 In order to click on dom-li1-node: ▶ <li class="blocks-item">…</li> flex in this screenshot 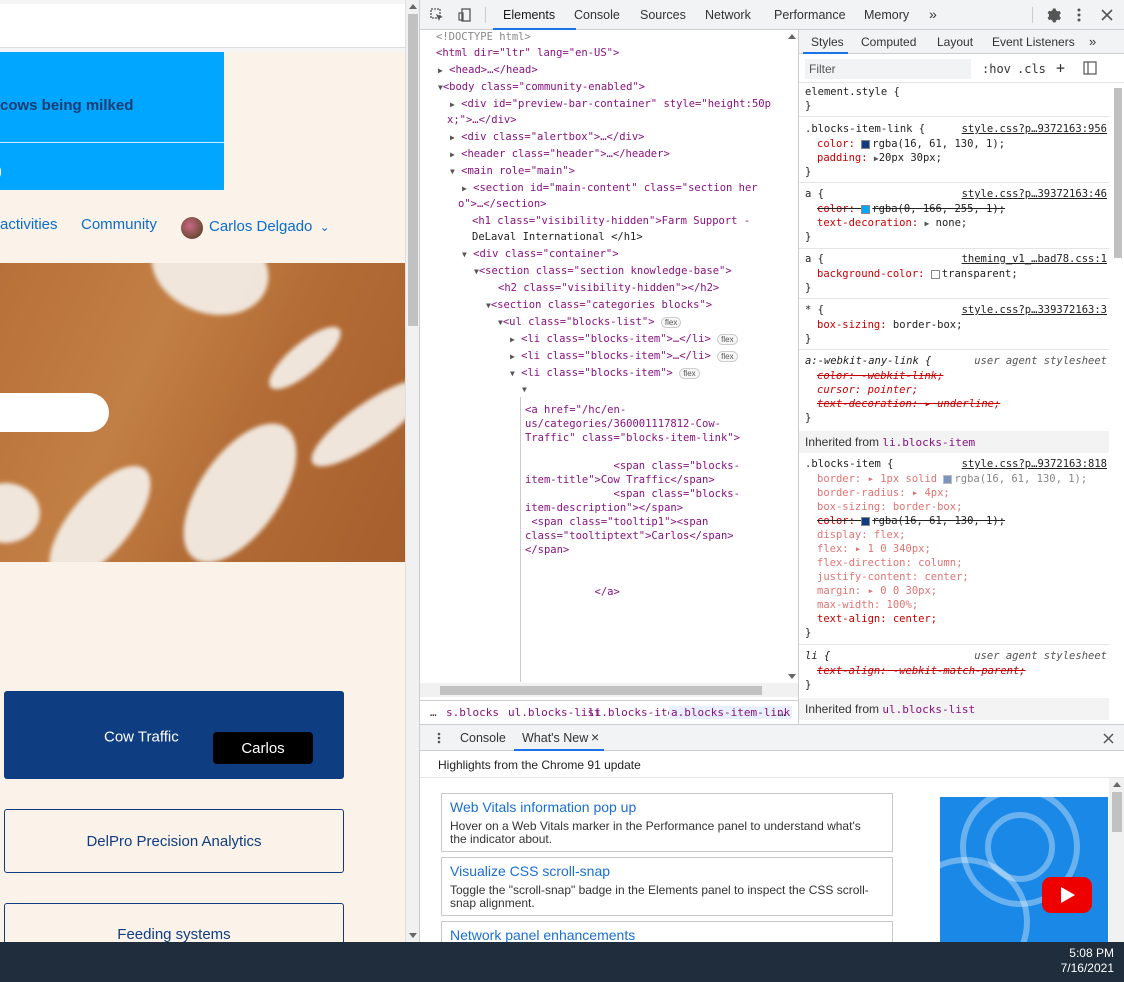, I will do `click(624, 339)`.